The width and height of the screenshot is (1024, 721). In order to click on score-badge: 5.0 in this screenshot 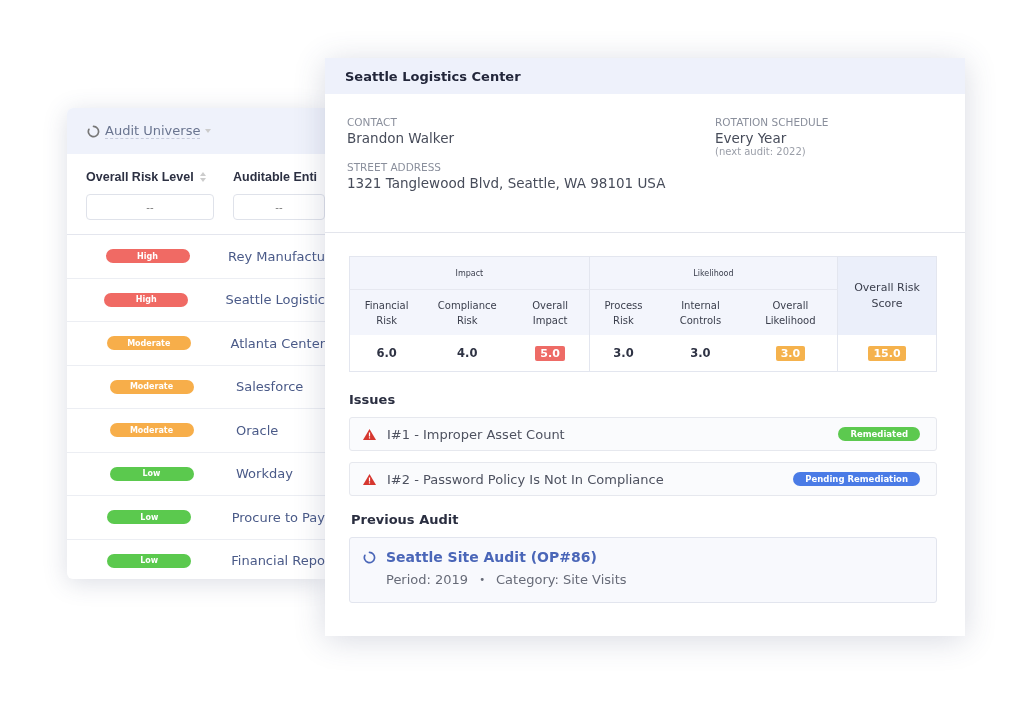, I will do `click(550, 353)`.